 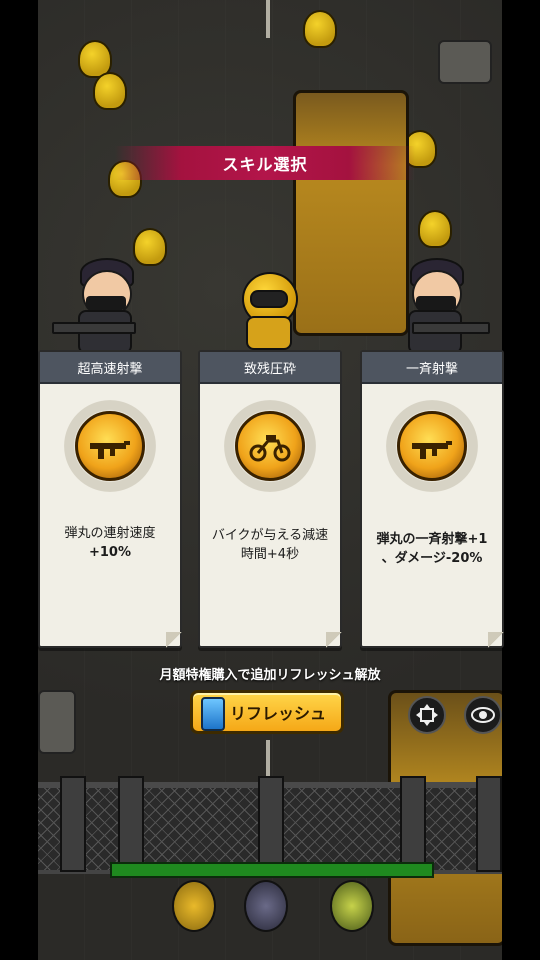 I want to click on banner-title: スキル選択, so click(x=265, y=164).